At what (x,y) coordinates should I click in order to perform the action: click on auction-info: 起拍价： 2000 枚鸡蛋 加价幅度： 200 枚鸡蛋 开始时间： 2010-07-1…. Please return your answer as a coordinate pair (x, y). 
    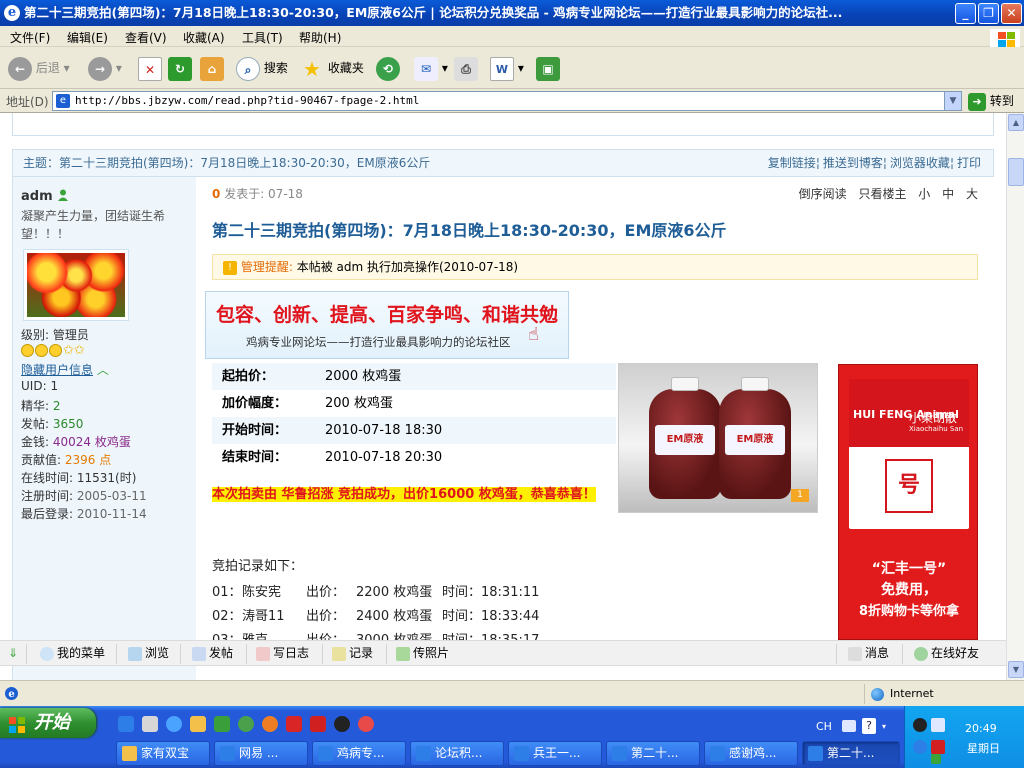
    Looking at the image, I should click on (414, 417).